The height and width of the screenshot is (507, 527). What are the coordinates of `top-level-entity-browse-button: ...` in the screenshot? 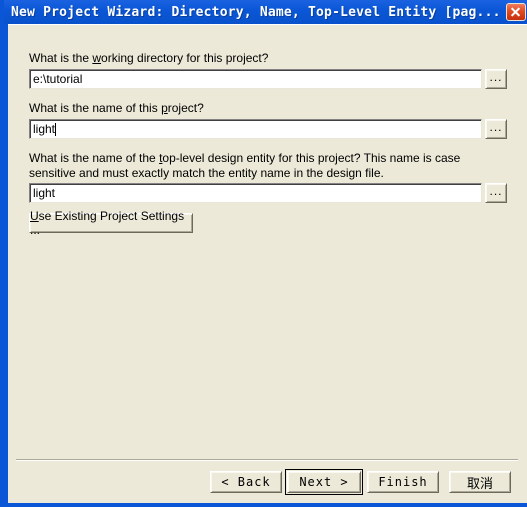 It's located at (496, 193).